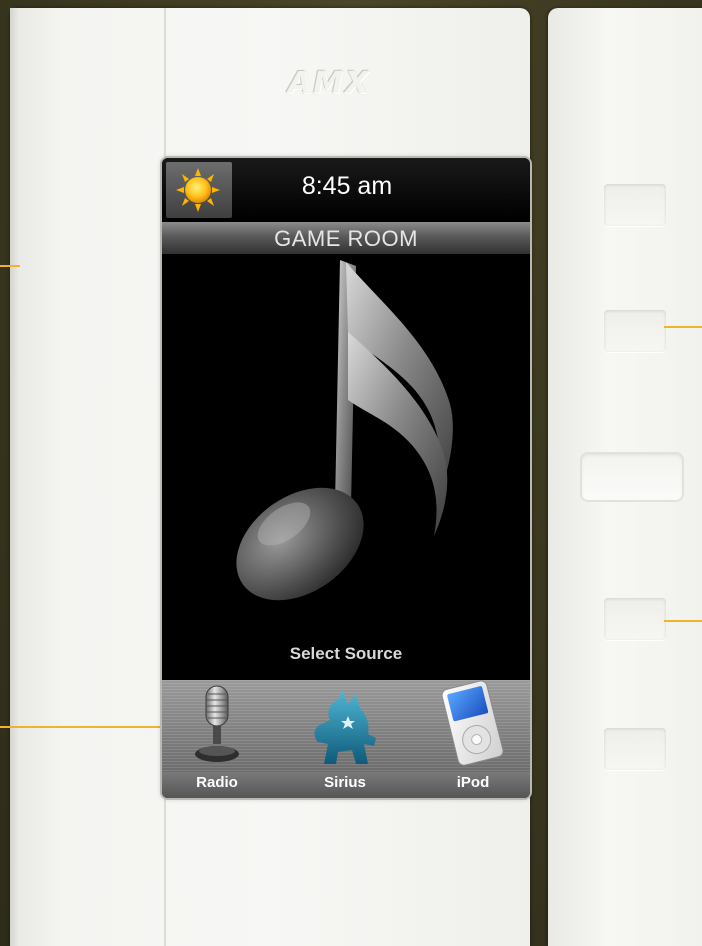  Describe the element at coordinates (346, 238) in the screenshot. I see `room-name: GAME ROOM` at that location.